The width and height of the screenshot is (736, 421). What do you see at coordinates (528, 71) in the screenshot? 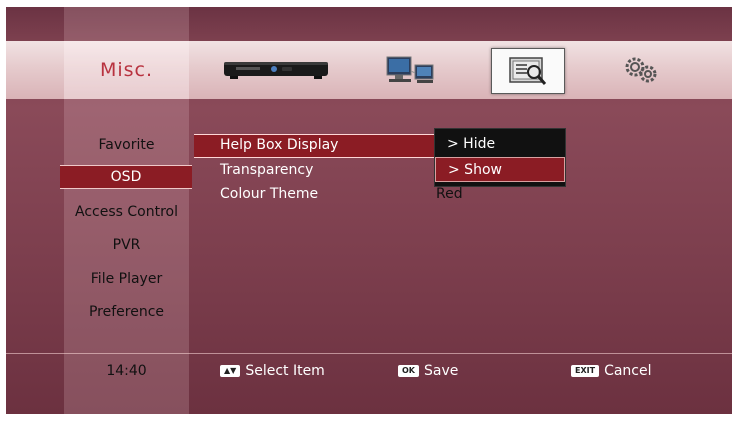
I see `monitor-settings-icon` at bounding box center [528, 71].